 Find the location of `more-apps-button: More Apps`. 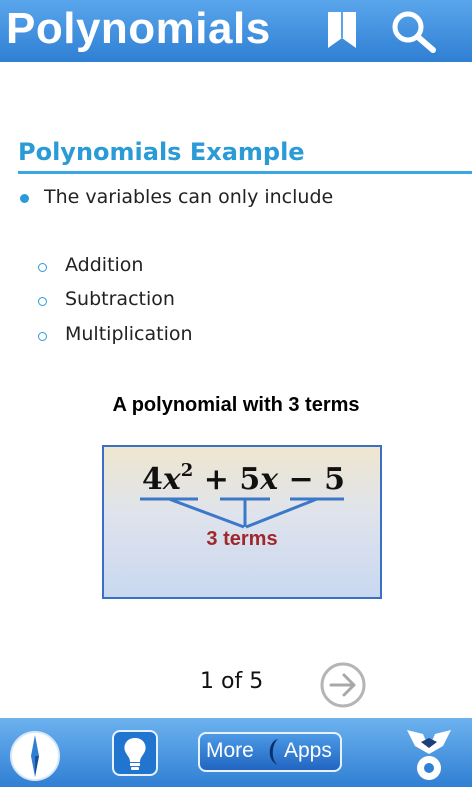

more-apps-button: More Apps is located at coordinates (270, 752).